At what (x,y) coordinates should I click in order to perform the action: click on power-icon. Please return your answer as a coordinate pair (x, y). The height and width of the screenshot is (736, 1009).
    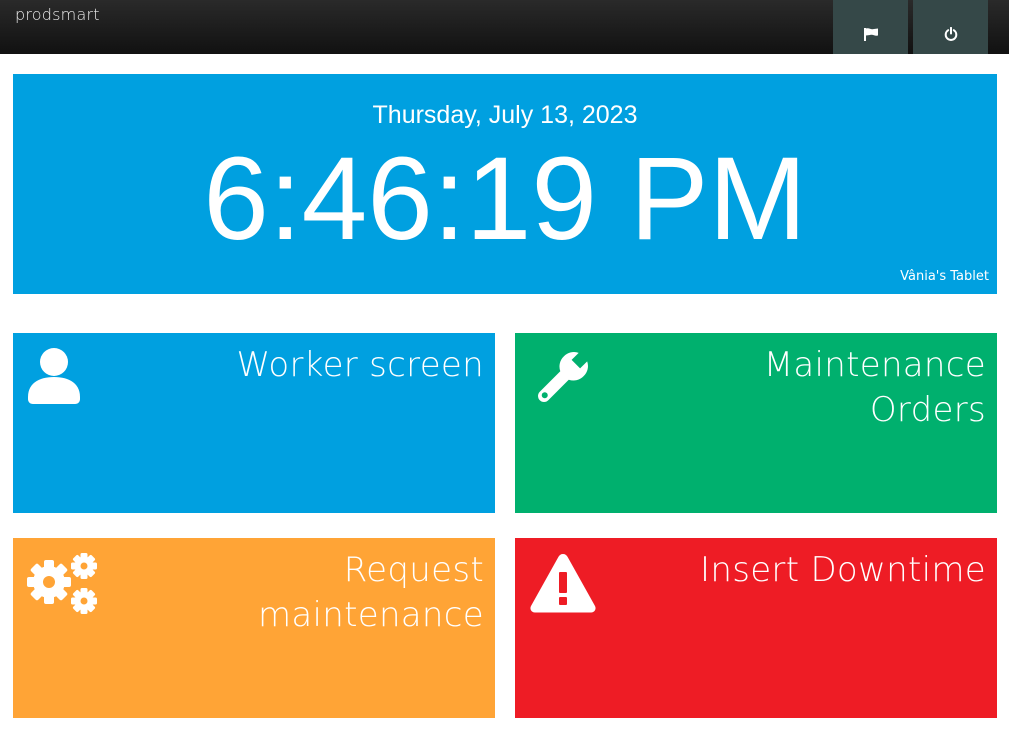
    Looking at the image, I should click on (951, 27).